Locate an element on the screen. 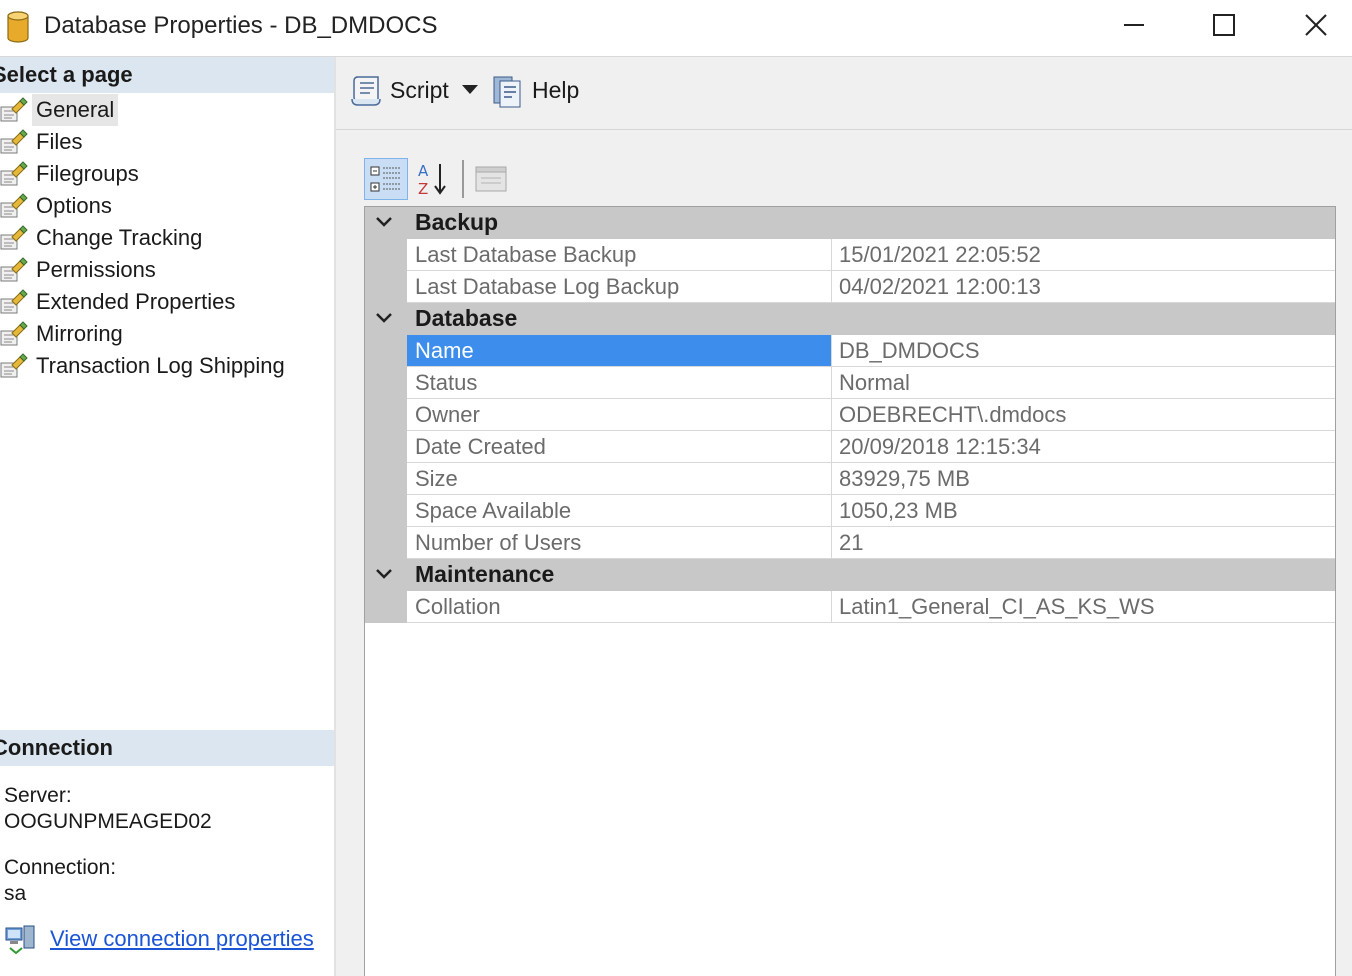  page-item-change-tracking: Change Tracking is located at coordinates (167, 238).